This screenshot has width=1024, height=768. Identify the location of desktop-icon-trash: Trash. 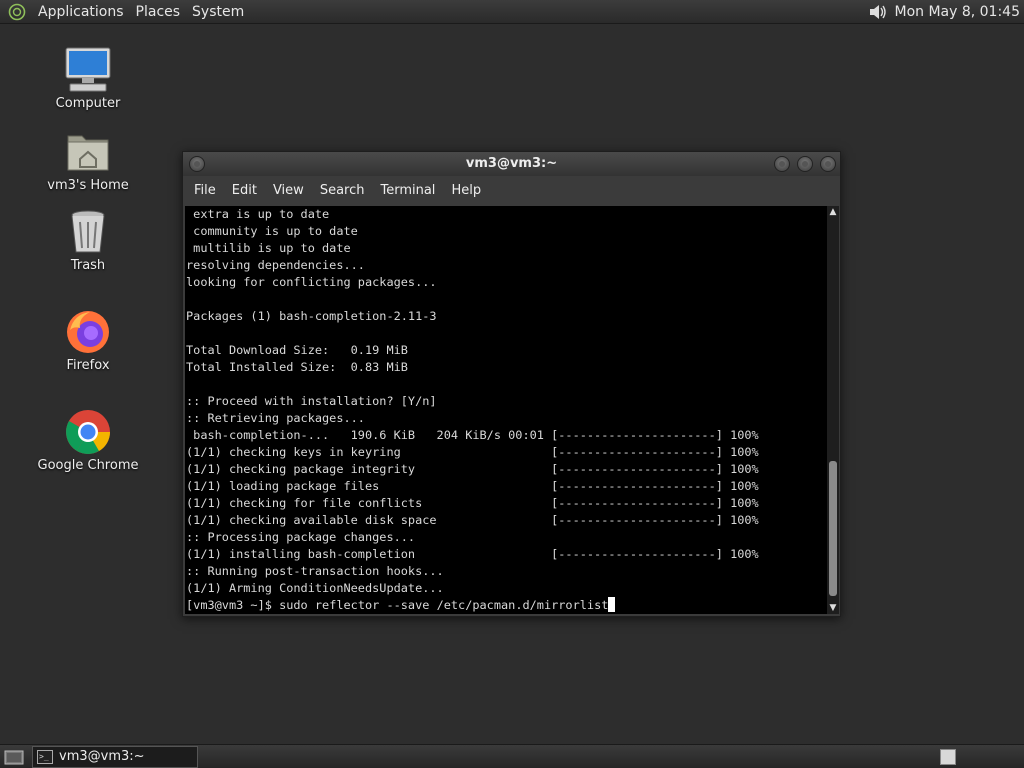
(88, 240).